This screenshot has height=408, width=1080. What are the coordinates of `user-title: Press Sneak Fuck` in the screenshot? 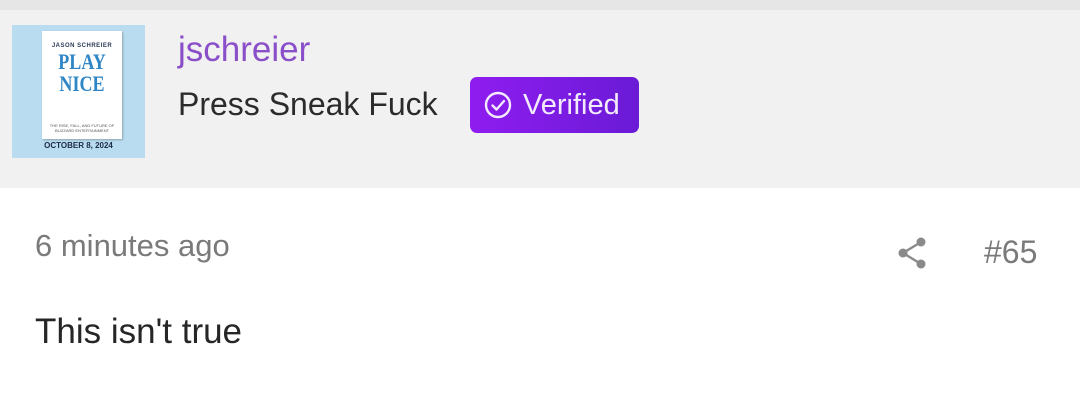 It's located at (308, 104).